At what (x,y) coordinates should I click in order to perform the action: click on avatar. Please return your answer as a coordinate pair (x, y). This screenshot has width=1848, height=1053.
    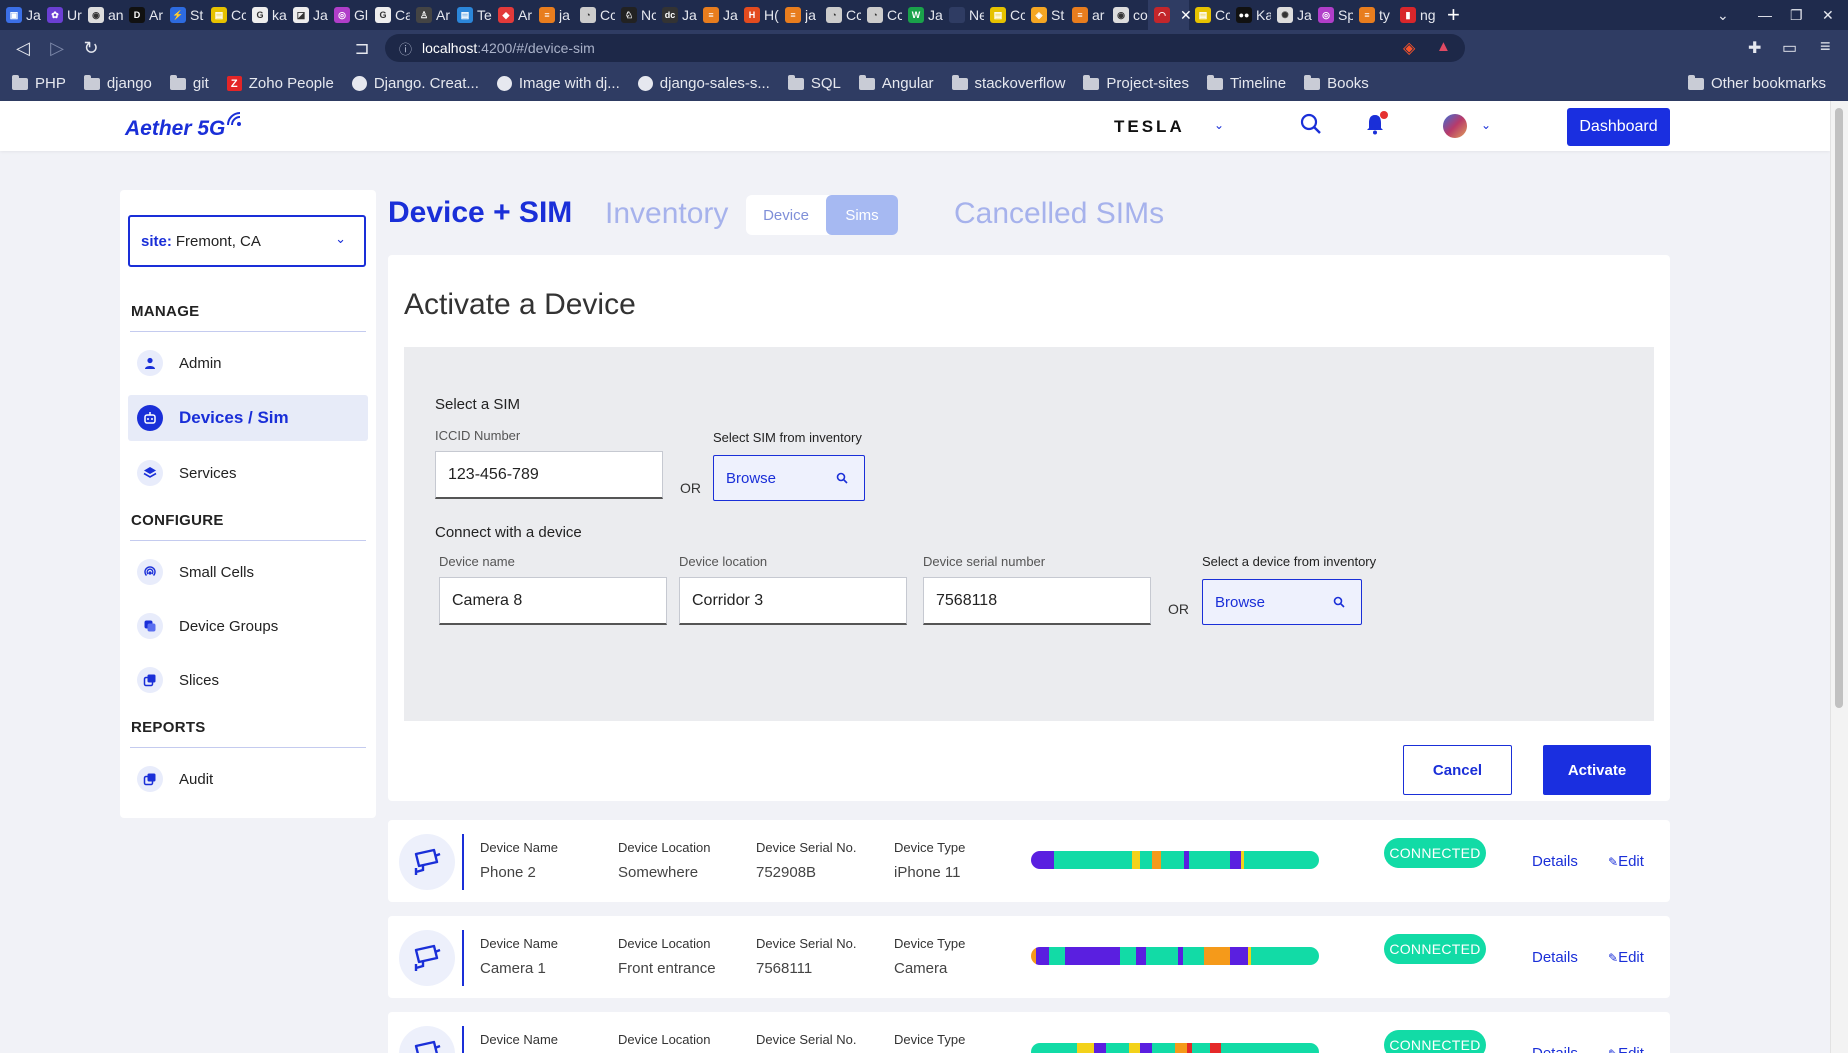
    Looking at the image, I should click on (1455, 126).